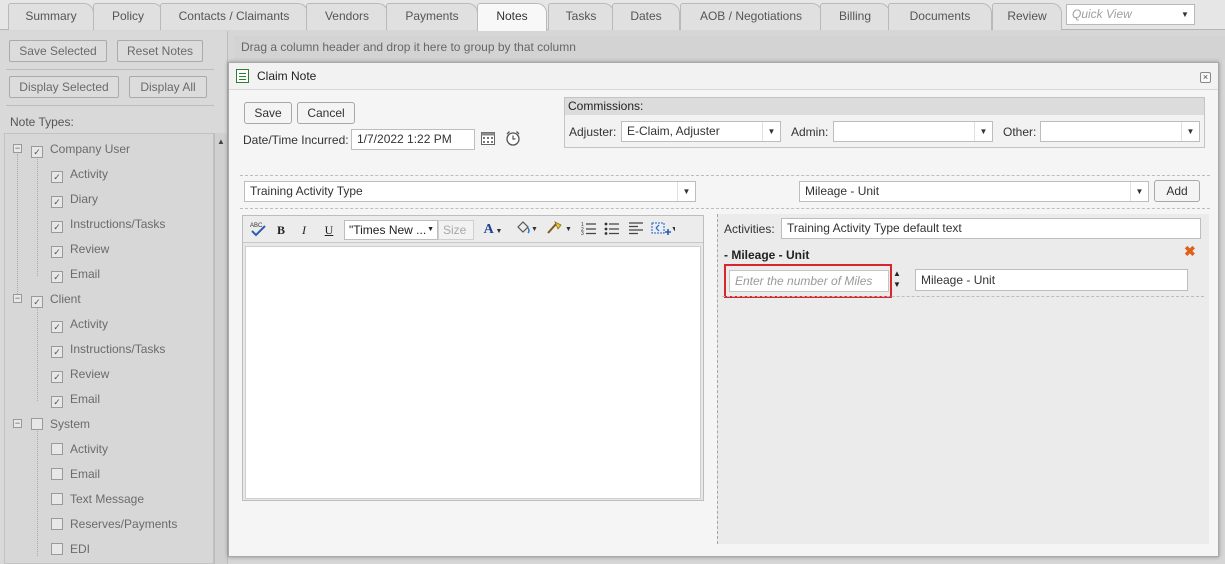 This screenshot has width=1225, height=564. I want to click on unit-type-select: Mileage - Unit ▼, so click(974, 191).